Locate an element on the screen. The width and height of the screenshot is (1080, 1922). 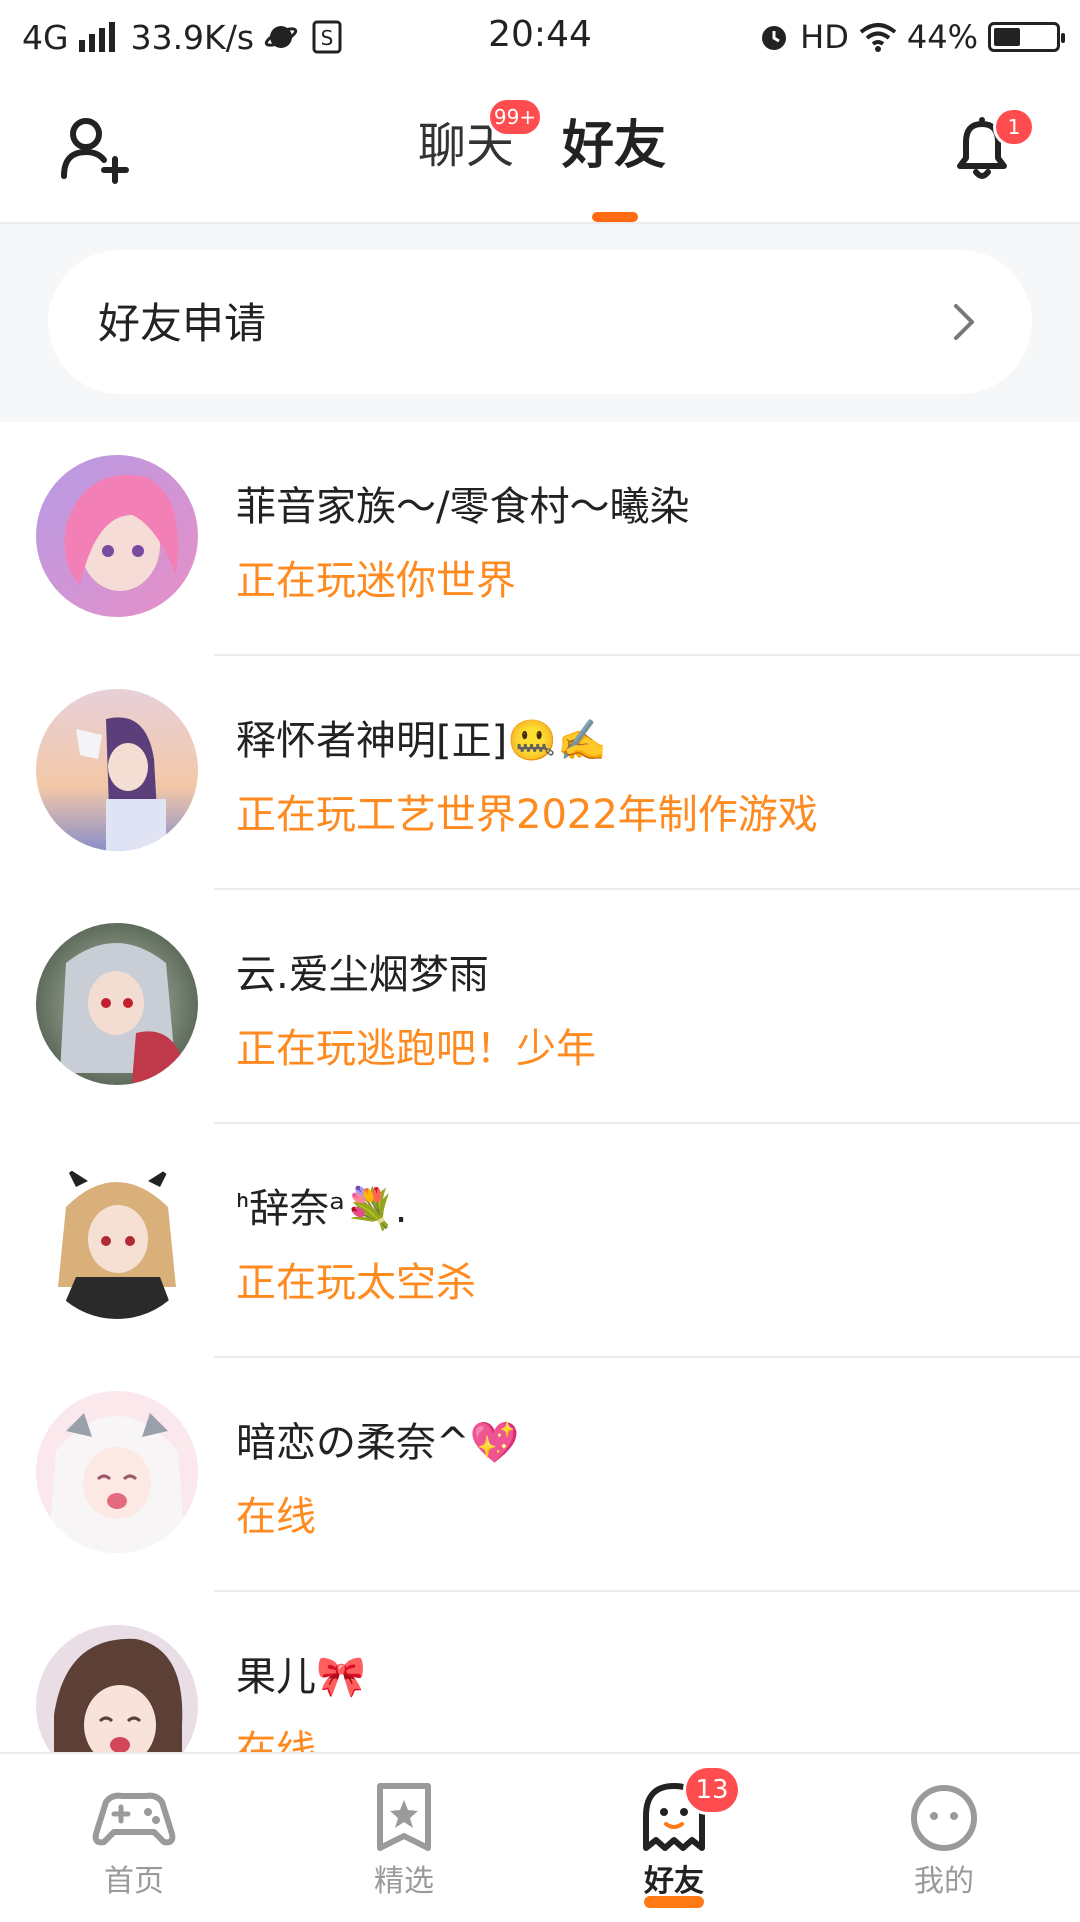
top-tabs: 聊天 99+ 好友 is located at coordinates (540, 148).